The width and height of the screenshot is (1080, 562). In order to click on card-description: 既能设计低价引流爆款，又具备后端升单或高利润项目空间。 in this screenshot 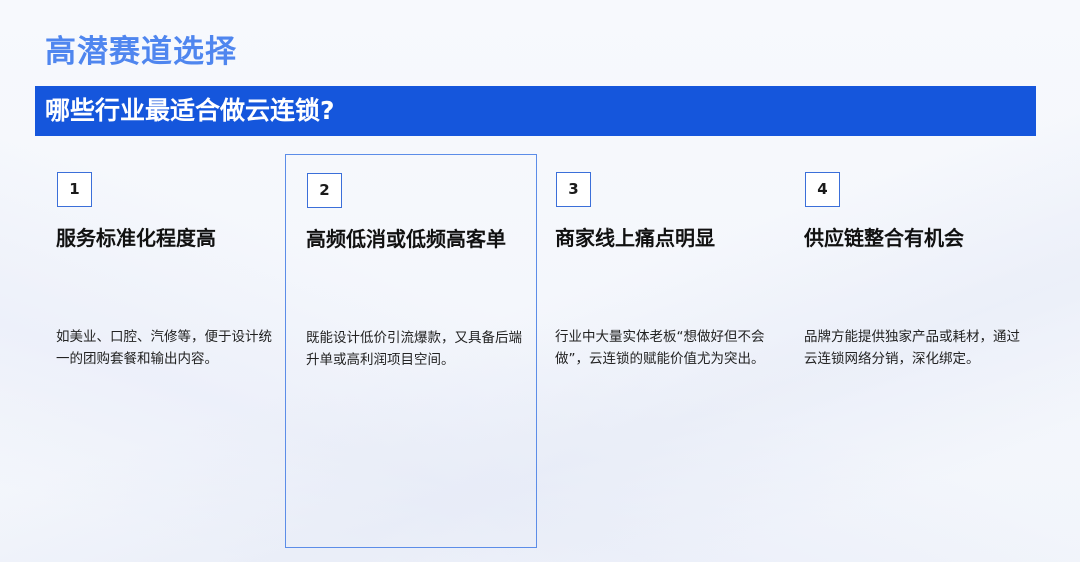, I will do `click(414, 349)`.